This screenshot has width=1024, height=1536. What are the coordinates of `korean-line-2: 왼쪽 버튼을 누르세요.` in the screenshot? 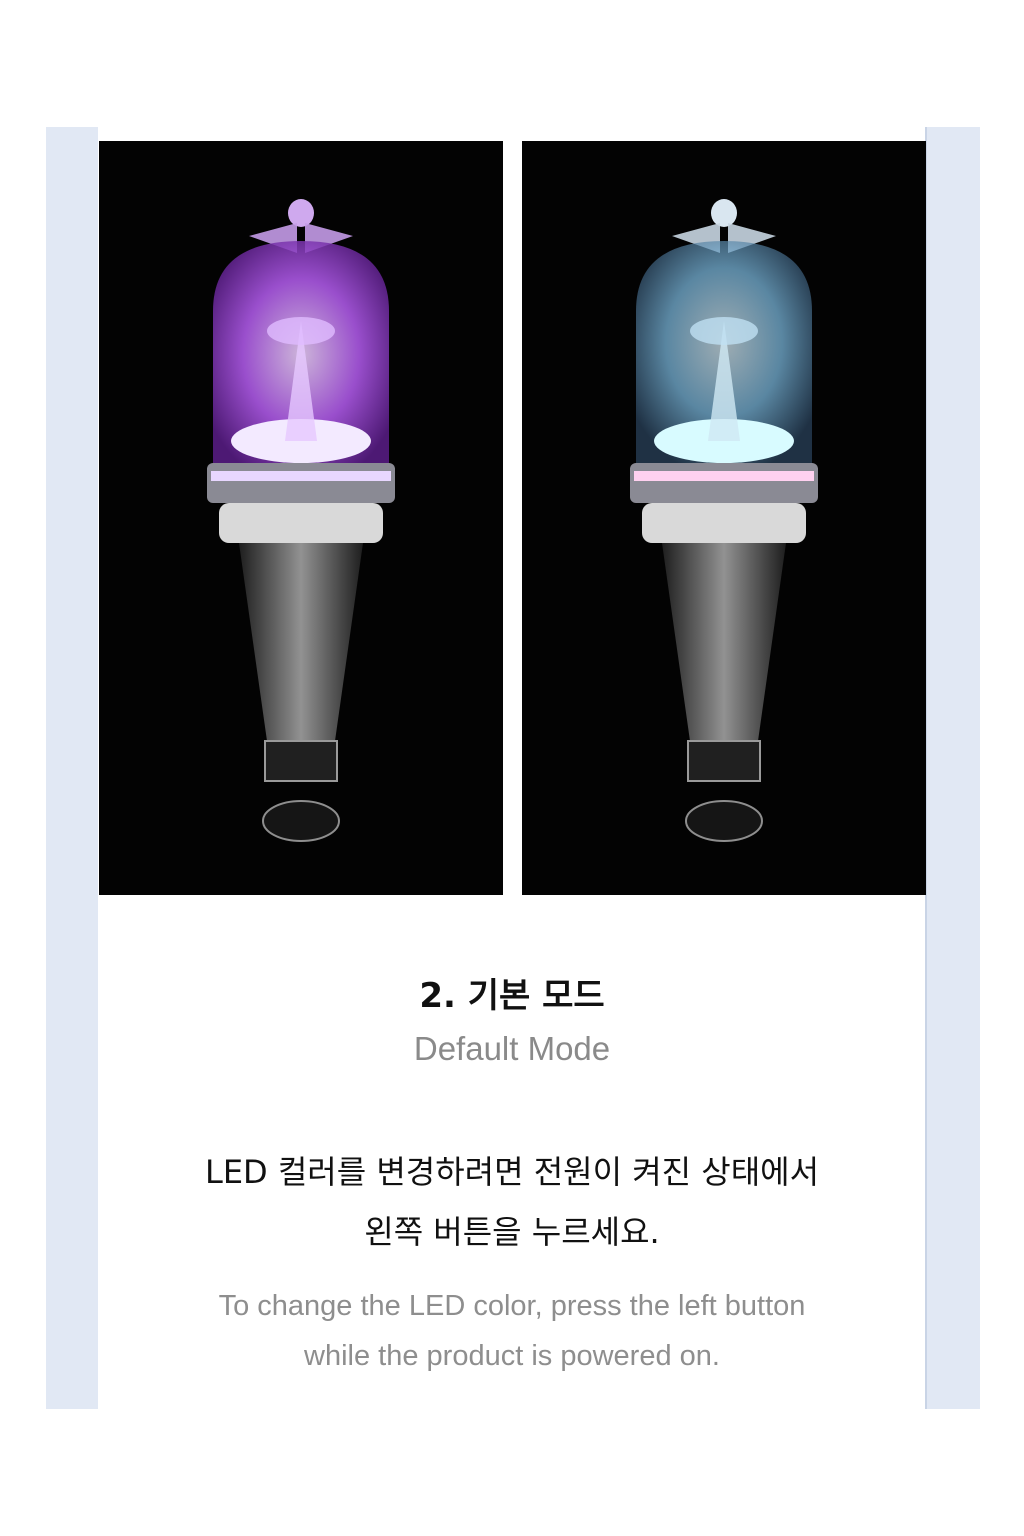 It's located at (512, 1232).